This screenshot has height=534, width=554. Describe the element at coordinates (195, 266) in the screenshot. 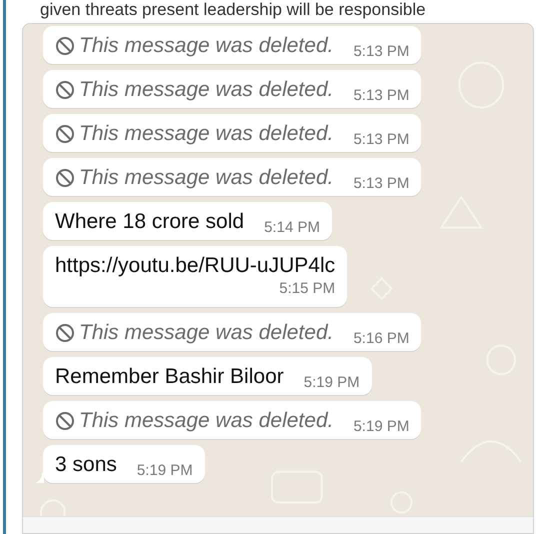

I see `message-link: https://youtu.be/RUU-uJUP4lc` at that location.